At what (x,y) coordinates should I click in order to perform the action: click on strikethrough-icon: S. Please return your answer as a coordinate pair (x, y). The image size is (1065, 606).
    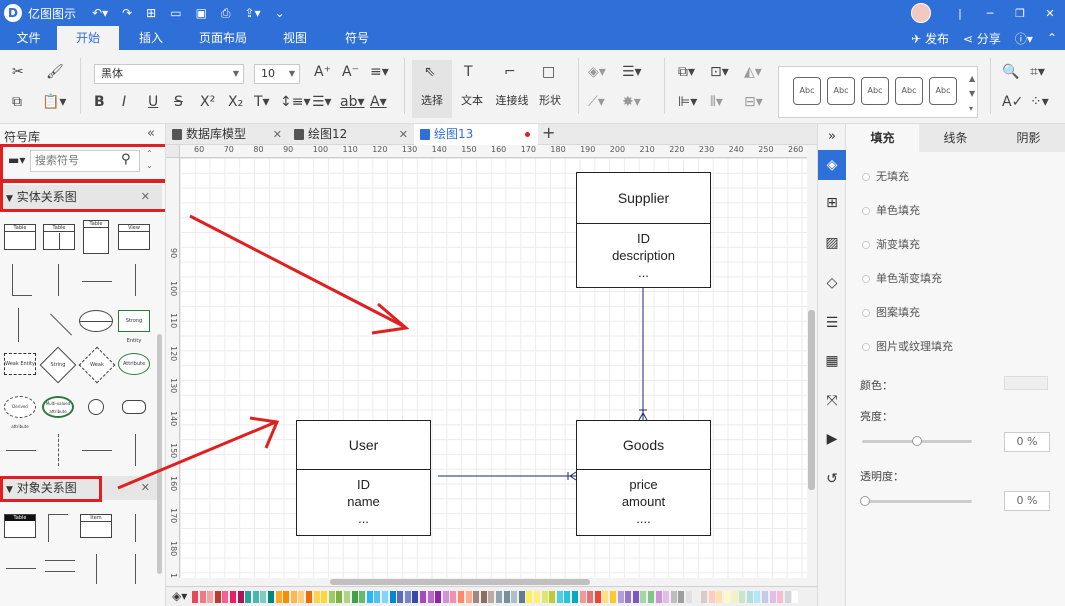
    Looking at the image, I should click on (178, 102).